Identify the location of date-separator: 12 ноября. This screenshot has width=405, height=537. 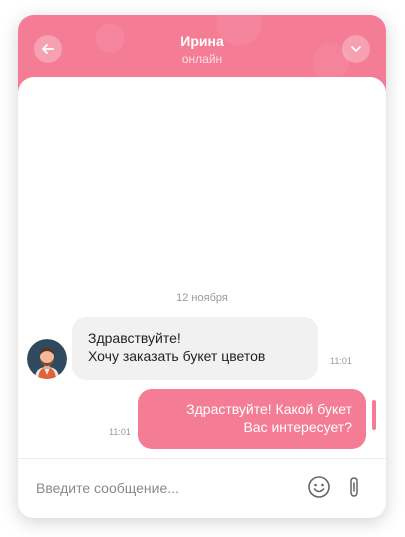
(202, 298).